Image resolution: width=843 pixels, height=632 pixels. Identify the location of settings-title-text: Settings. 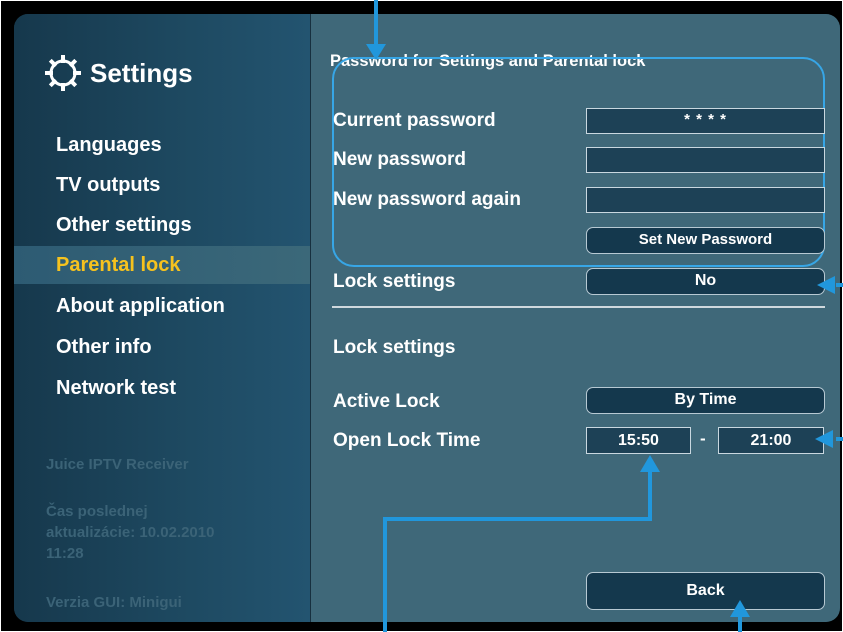
(141, 72).